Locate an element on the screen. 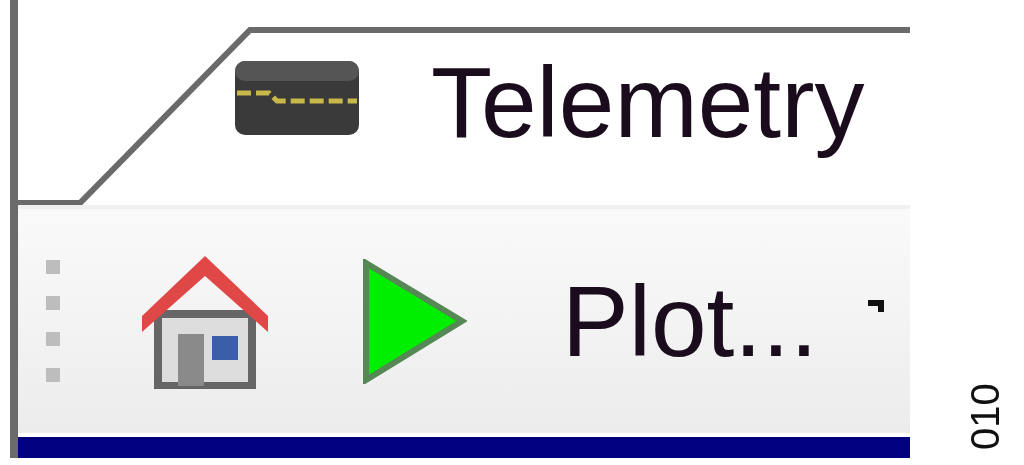 The height and width of the screenshot is (465, 1024). caret-icon is located at coordinates (875, 306).